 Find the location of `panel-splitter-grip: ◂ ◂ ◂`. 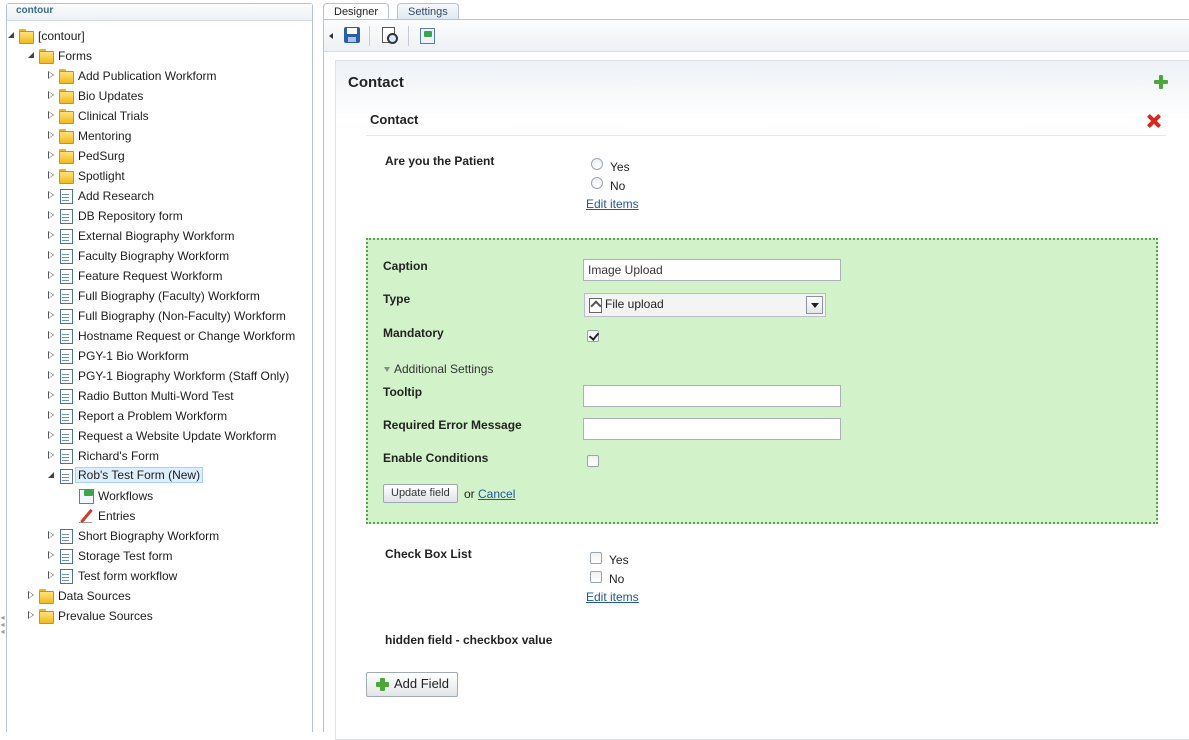

panel-splitter-grip: ◂ ◂ ◂ is located at coordinates (2, 628).